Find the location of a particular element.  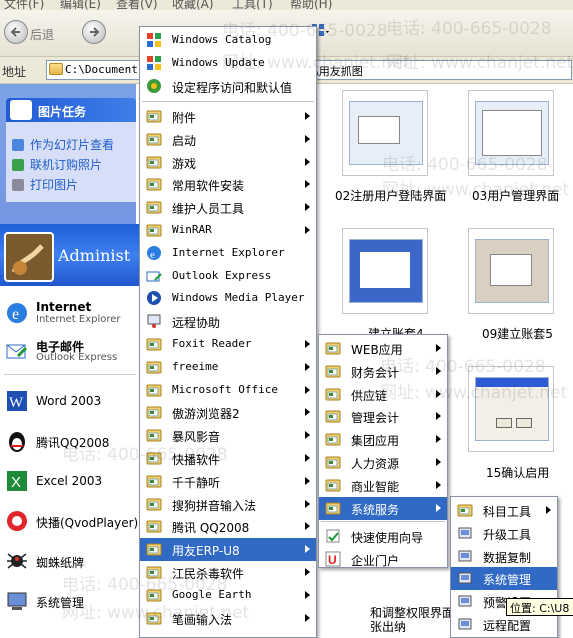

menu-item-program: Windows Media Player is located at coordinates (228, 298).